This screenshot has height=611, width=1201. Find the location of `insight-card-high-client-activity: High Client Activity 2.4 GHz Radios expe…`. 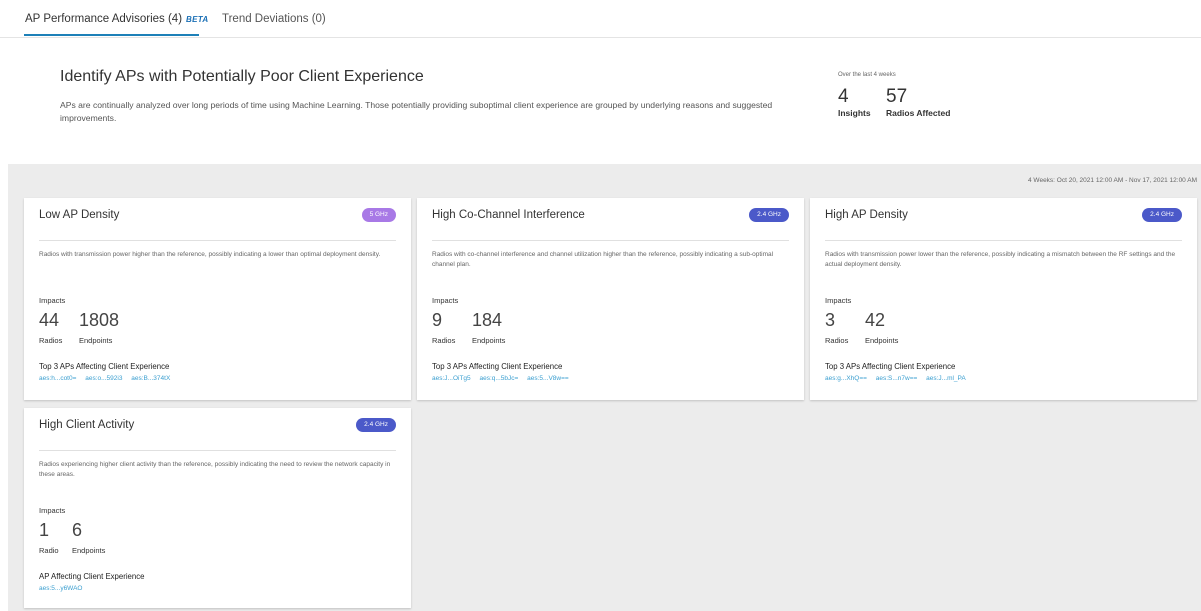

insight-card-high-client-activity: High Client Activity 2.4 GHz Radios expe… is located at coordinates (217, 508).